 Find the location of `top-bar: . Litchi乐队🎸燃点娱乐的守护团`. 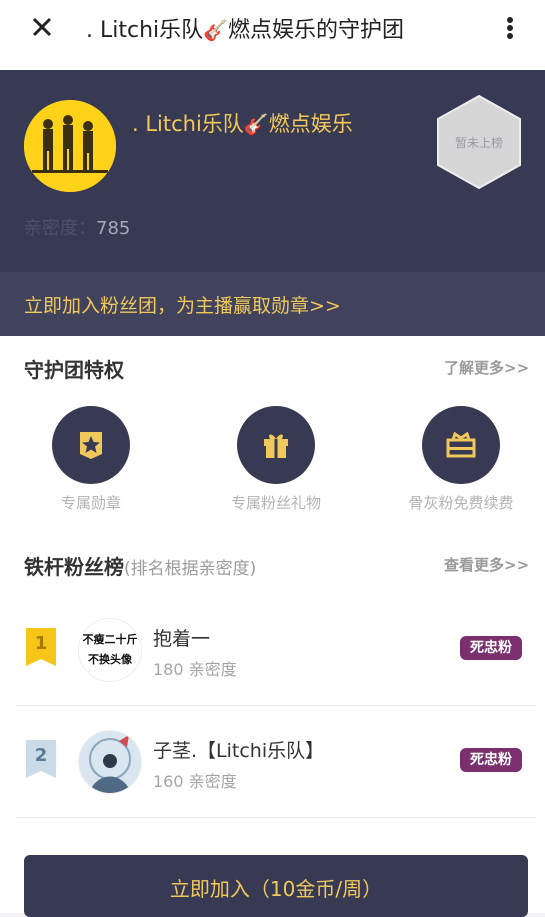

top-bar: . Litchi乐队🎸燃点娱乐的守护团 is located at coordinates (272, 35).